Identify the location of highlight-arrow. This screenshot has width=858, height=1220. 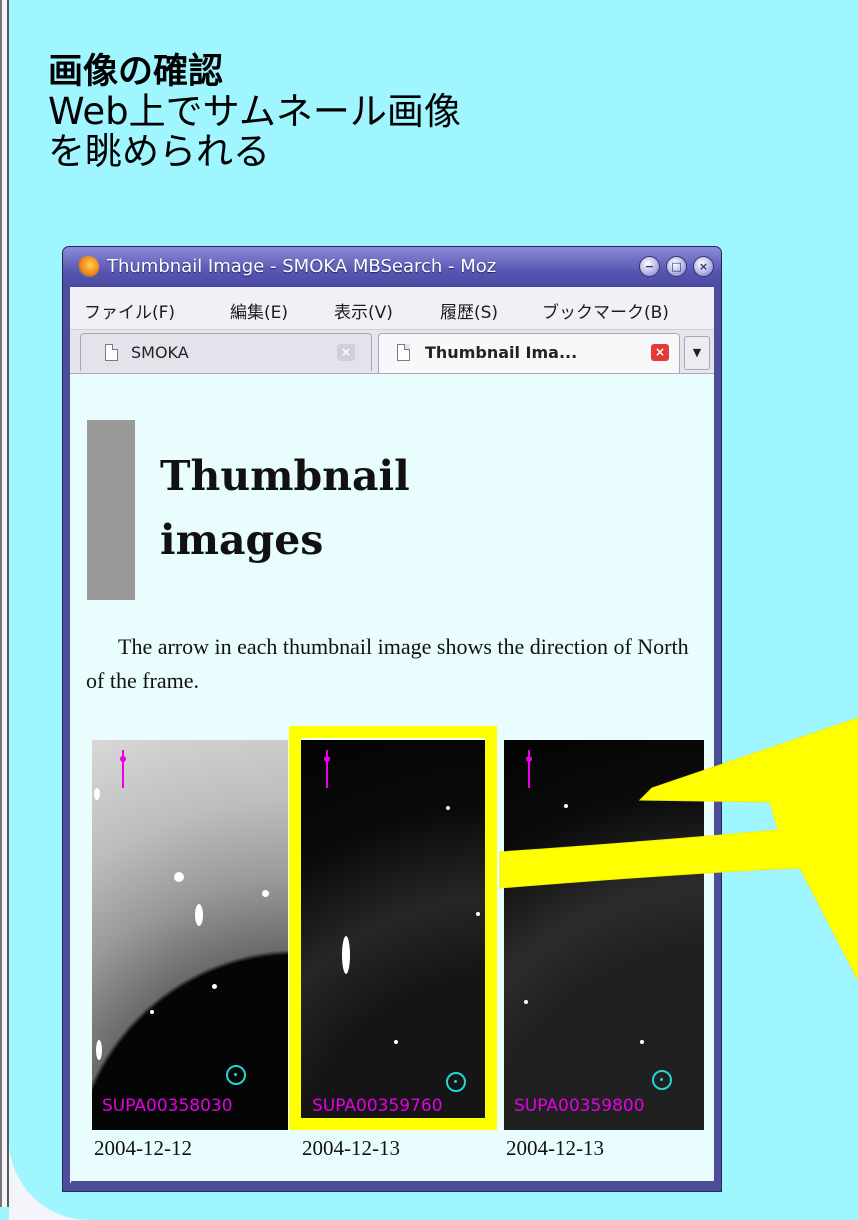
(678, 849).